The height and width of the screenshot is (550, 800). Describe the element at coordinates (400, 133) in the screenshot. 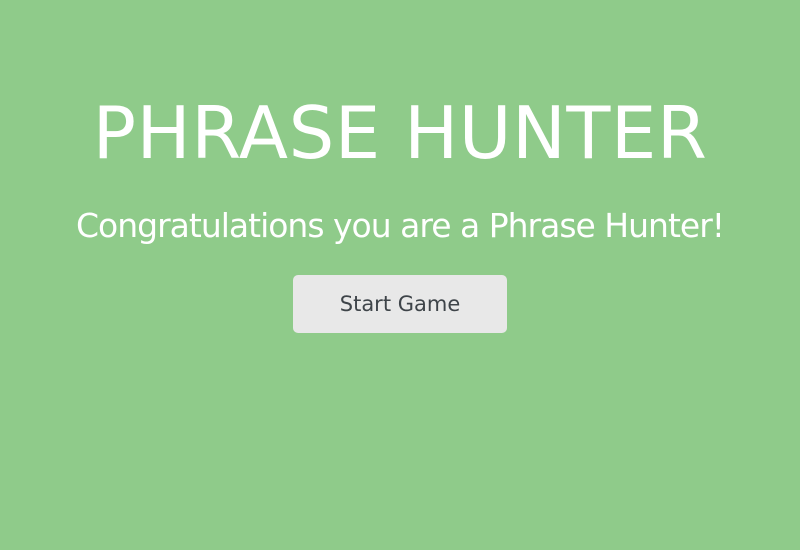

I see `game-title: PHRASE HUNTER` at that location.